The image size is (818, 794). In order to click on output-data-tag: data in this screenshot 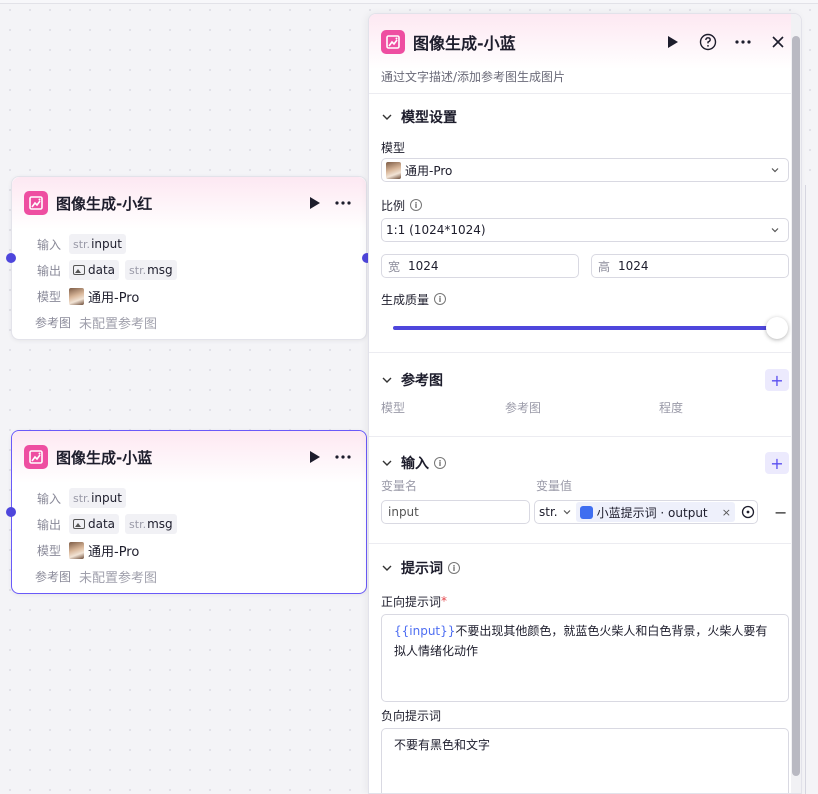, I will do `click(94, 270)`.